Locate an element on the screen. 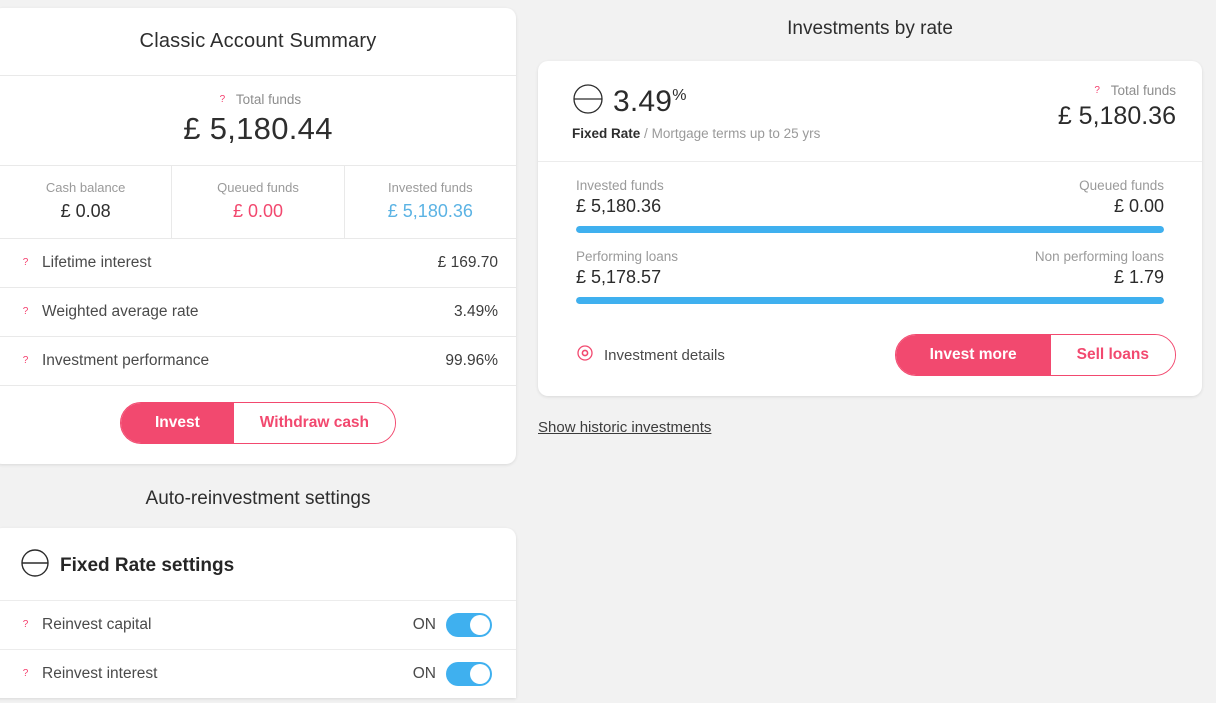  reinvest-interest-toggle is located at coordinates (469, 674).